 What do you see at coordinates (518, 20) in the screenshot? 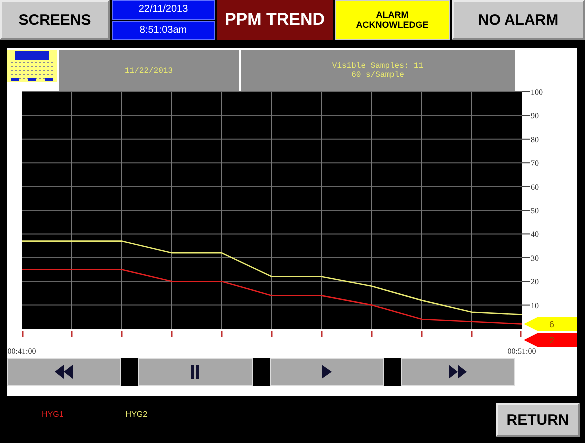
I see `alarm-status: NO ALARM` at bounding box center [518, 20].